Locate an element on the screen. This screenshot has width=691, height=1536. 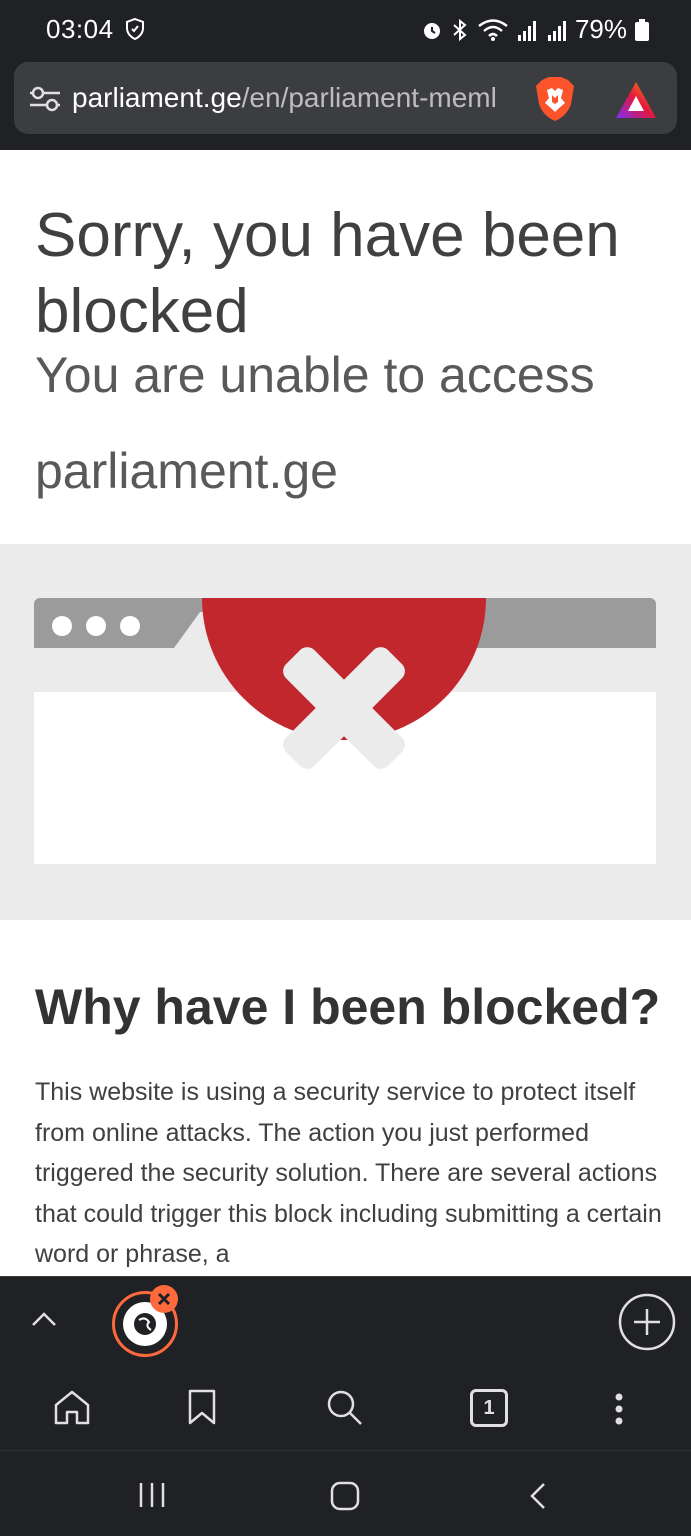
battery-percent: 79% is located at coordinates (600, 29).